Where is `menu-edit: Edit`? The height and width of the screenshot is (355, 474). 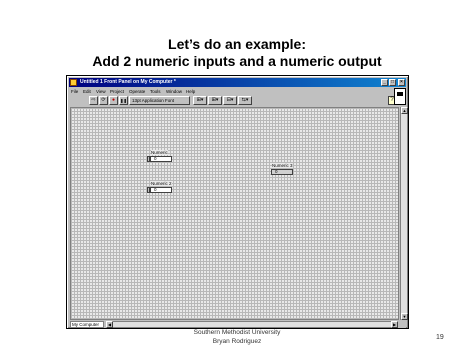
menu-edit: Edit is located at coordinates (87, 91).